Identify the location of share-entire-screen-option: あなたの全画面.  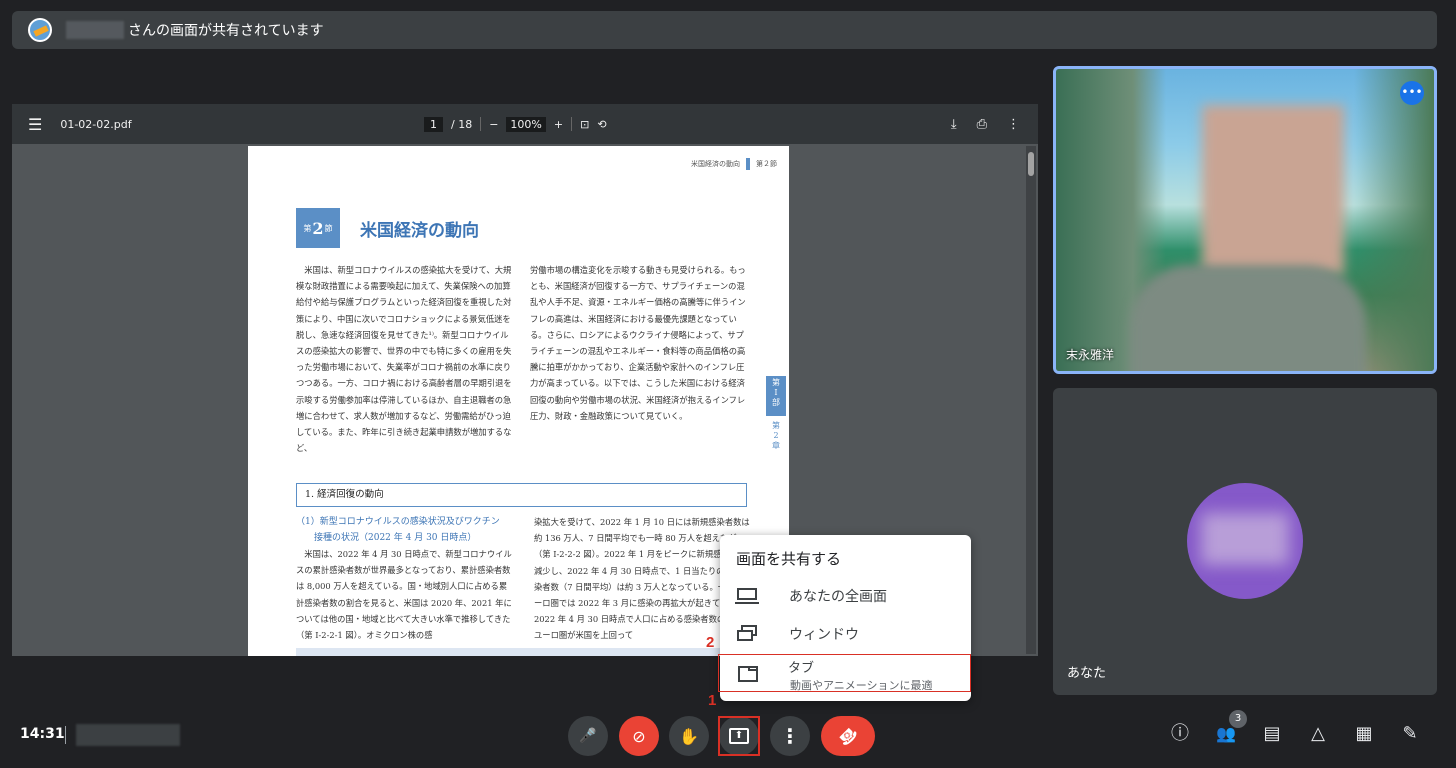
(845, 596).